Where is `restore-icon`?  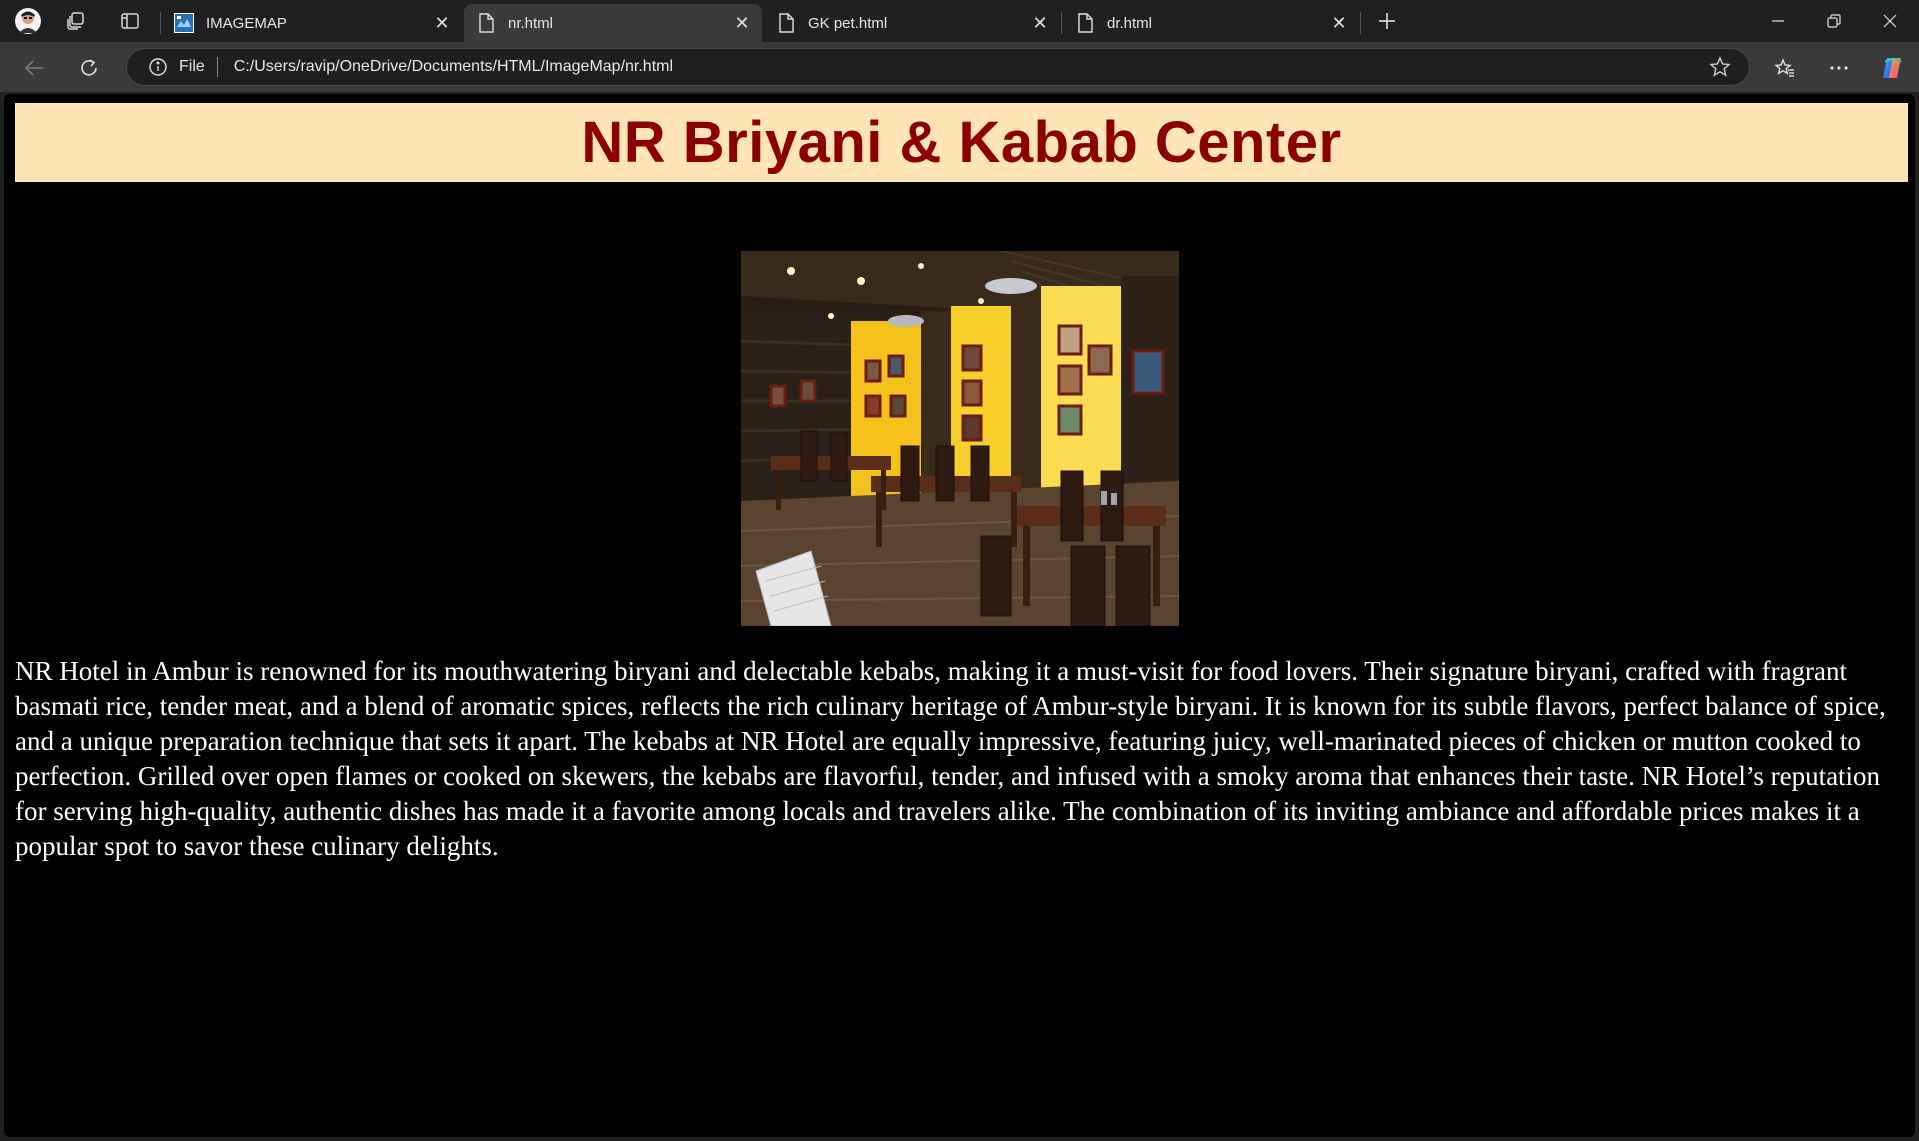
restore-icon is located at coordinates (1834, 21).